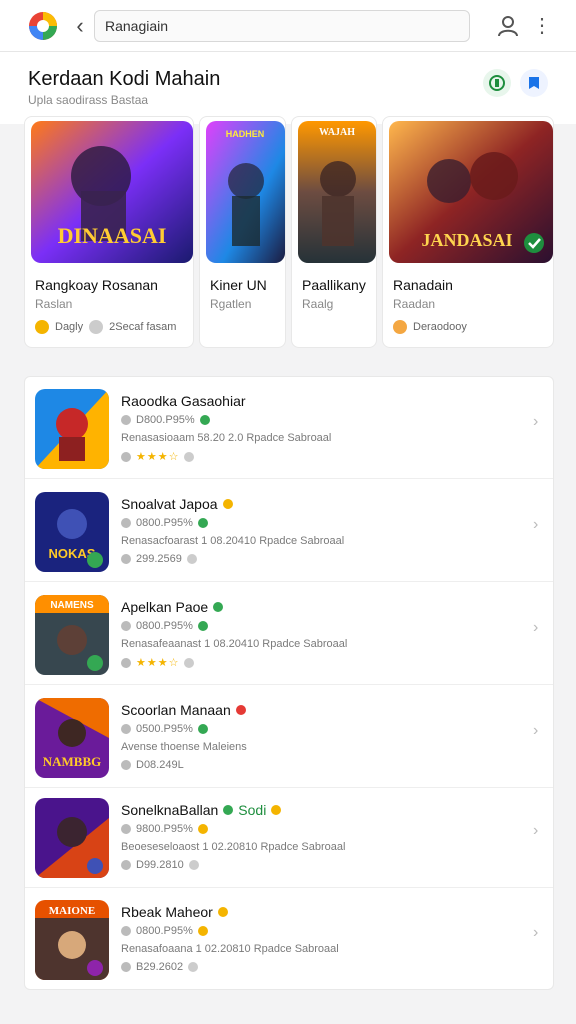 This screenshot has width=576, height=1024. I want to click on featured-subtitle: Rgatlen, so click(231, 304).